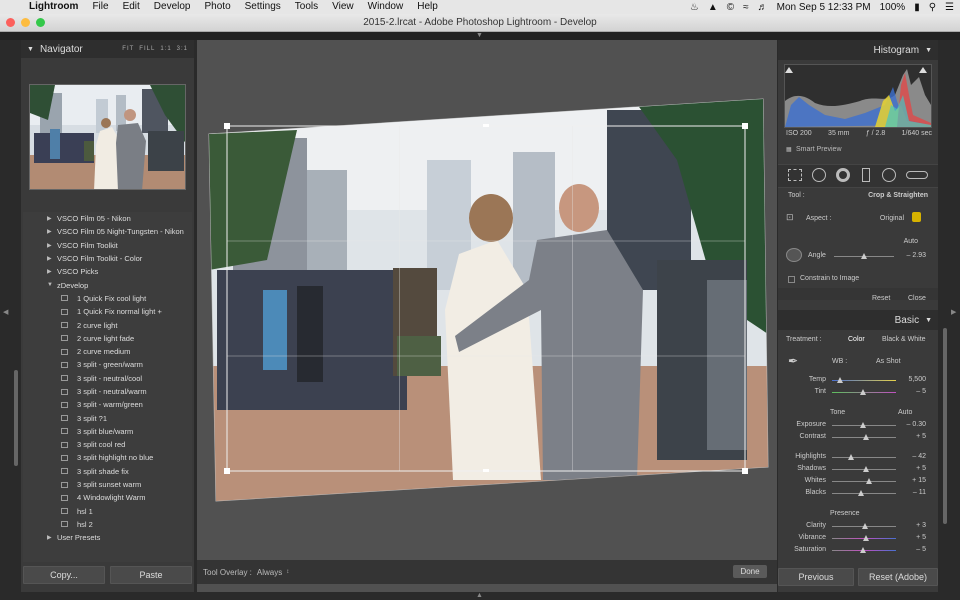 The width and height of the screenshot is (960, 600). What do you see at coordinates (107, 497) in the screenshot?
I see `preset-item: 4 Windowlight Warm` at bounding box center [107, 497].